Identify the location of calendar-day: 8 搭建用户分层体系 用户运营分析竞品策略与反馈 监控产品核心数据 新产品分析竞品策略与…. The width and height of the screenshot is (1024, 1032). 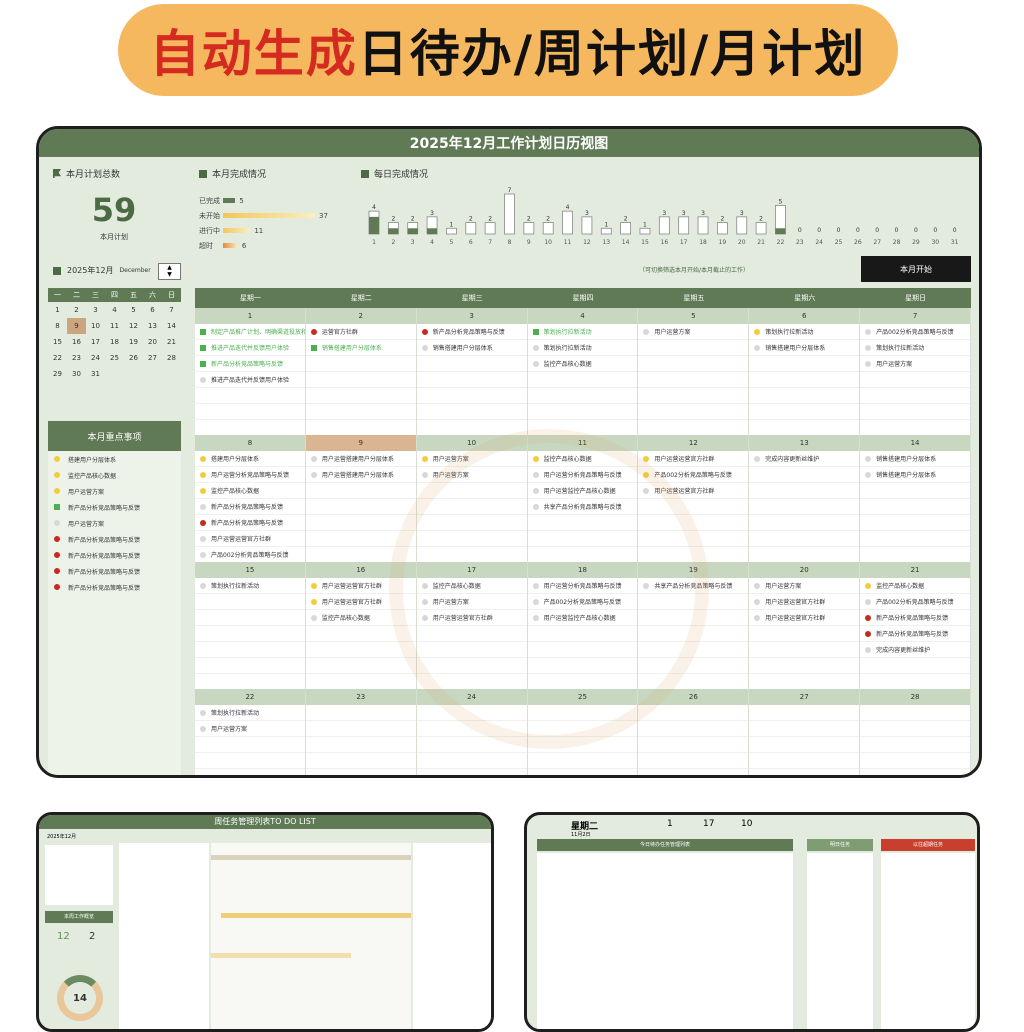
(250, 498).